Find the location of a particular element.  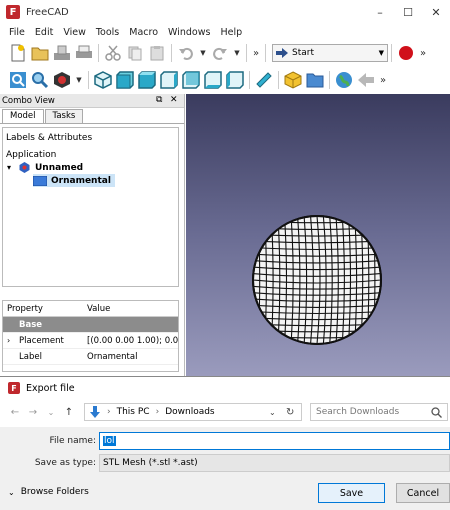

refresh-icon: ↻ is located at coordinates (290, 412).